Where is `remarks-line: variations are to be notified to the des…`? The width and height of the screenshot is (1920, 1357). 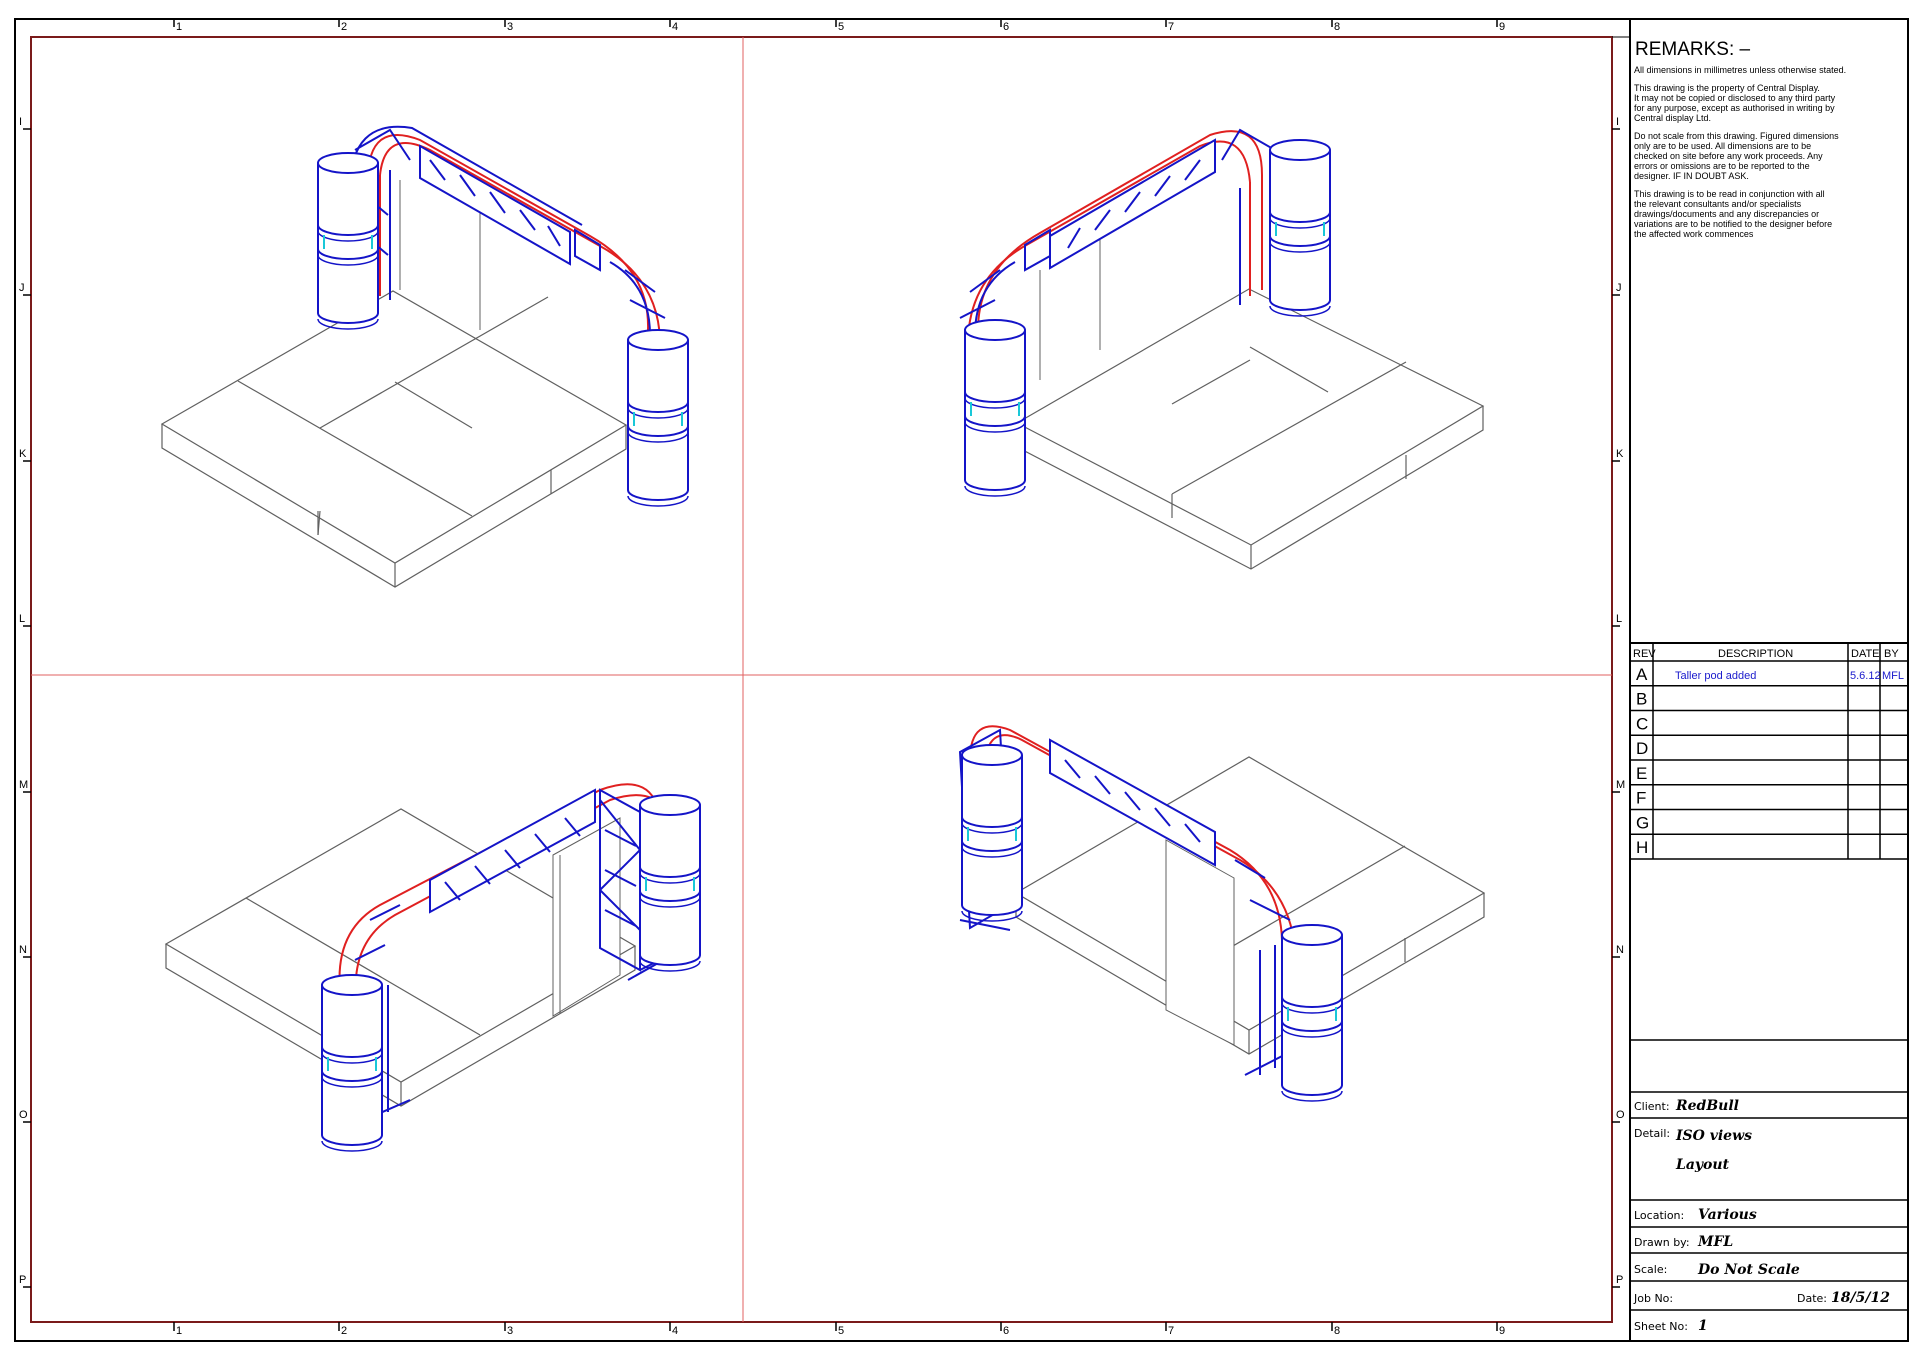 remarks-line: variations are to be notified to the des… is located at coordinates (1733, 224).